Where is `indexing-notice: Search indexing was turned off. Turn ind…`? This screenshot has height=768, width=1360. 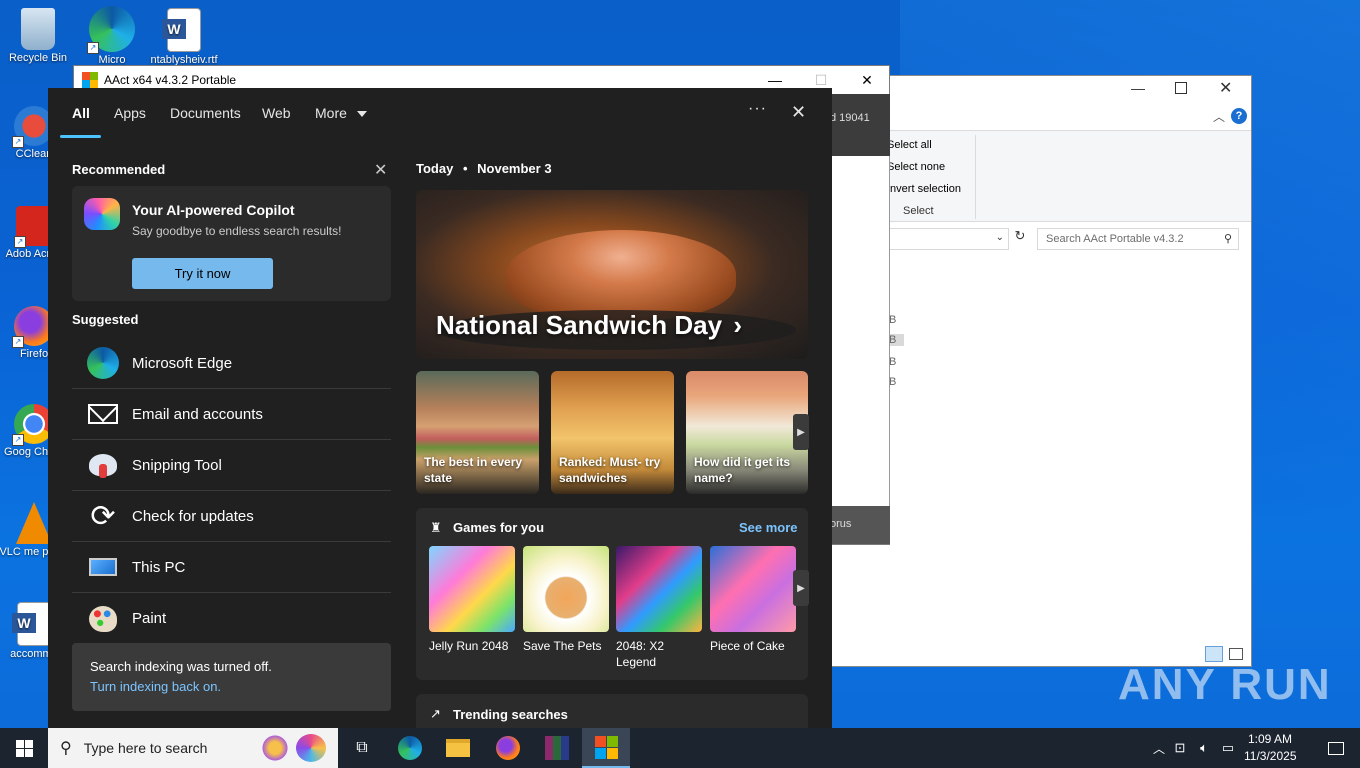 indexing-notice: Search indexing was turned off. Turn ind… is located at coordinates (231, 677).